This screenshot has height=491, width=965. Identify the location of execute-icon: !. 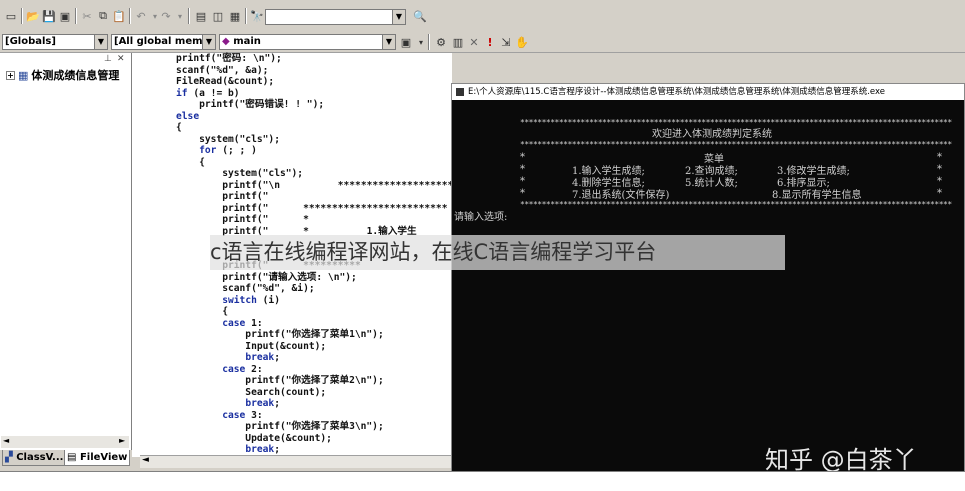
(490, 42).